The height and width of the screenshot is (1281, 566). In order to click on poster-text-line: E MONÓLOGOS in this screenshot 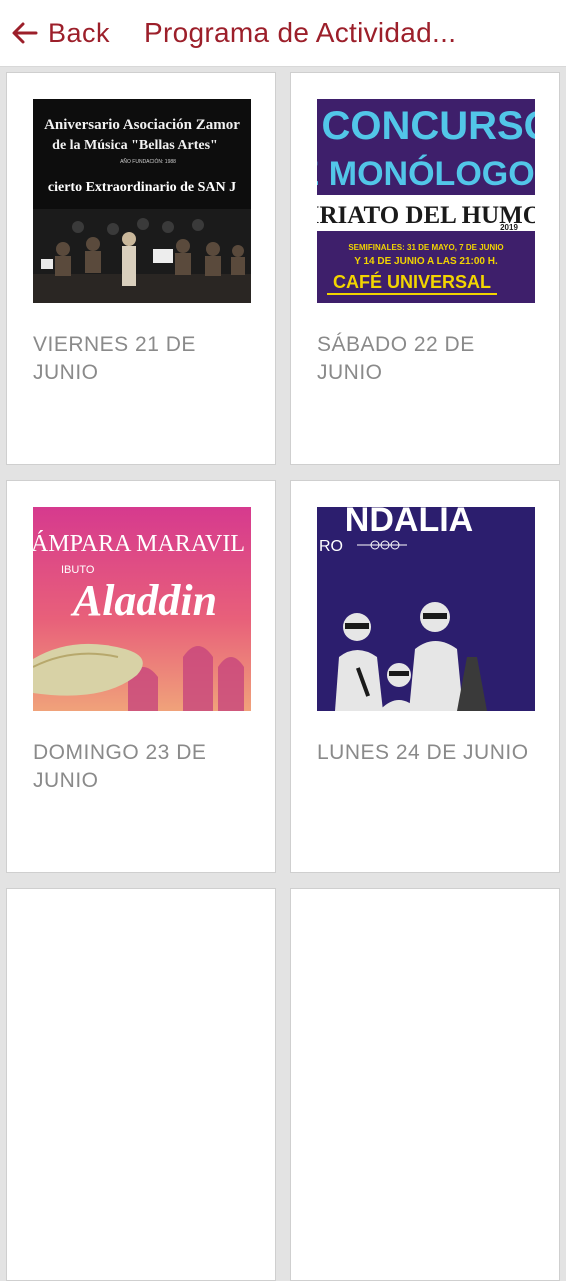, I will do `click(426, 174)`.